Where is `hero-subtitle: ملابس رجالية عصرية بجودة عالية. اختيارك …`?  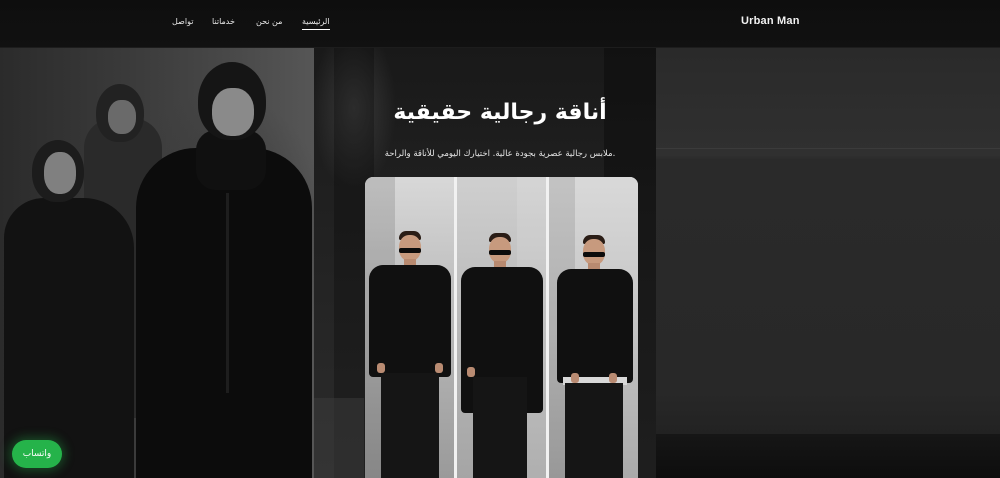
hero-subtitle: ملابس رجالية عصرية بجودة عالية. اختيارك … is located at coordinates (500, 154).